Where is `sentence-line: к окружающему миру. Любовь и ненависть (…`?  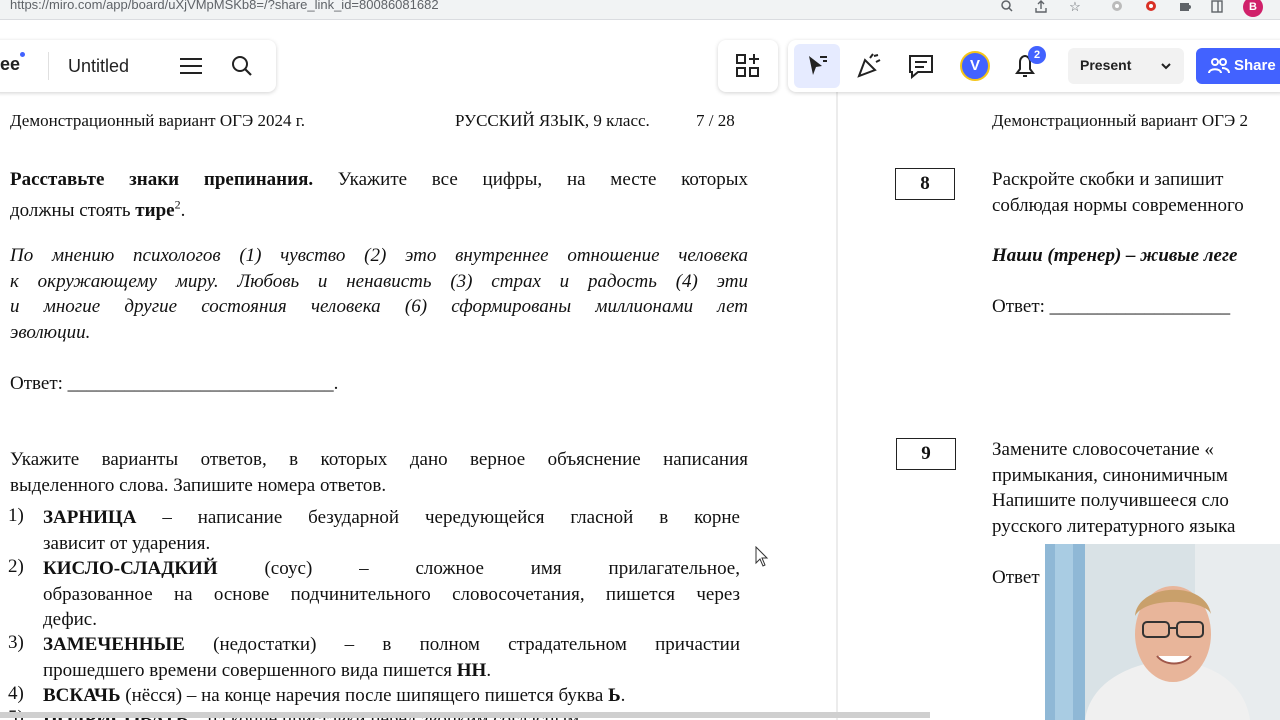 sentence-line: к окружающему миру. Любовь и ненависть (… is located at coordinates (379, 281).